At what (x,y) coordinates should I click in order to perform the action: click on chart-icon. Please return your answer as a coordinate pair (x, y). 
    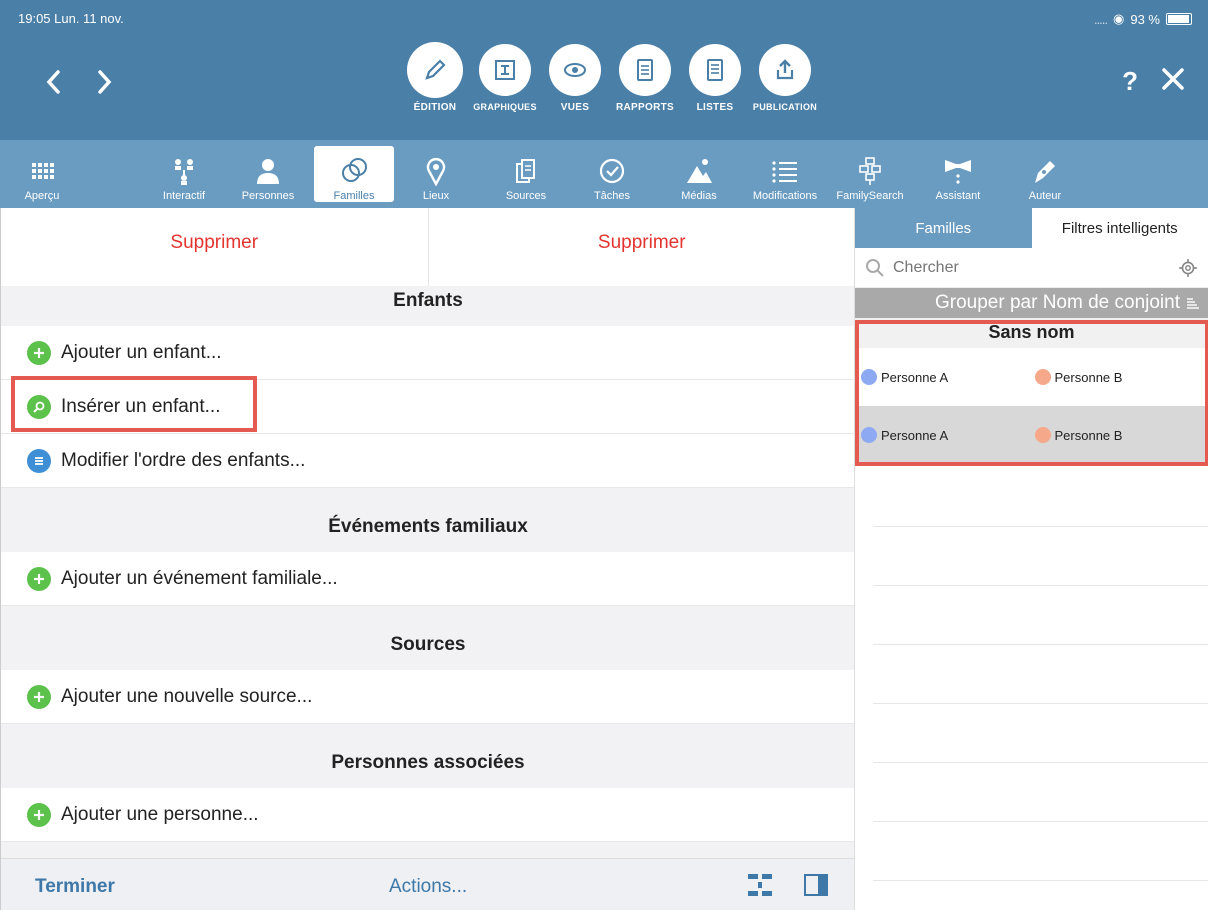
    Looking at the image, I should click on (505, 70).